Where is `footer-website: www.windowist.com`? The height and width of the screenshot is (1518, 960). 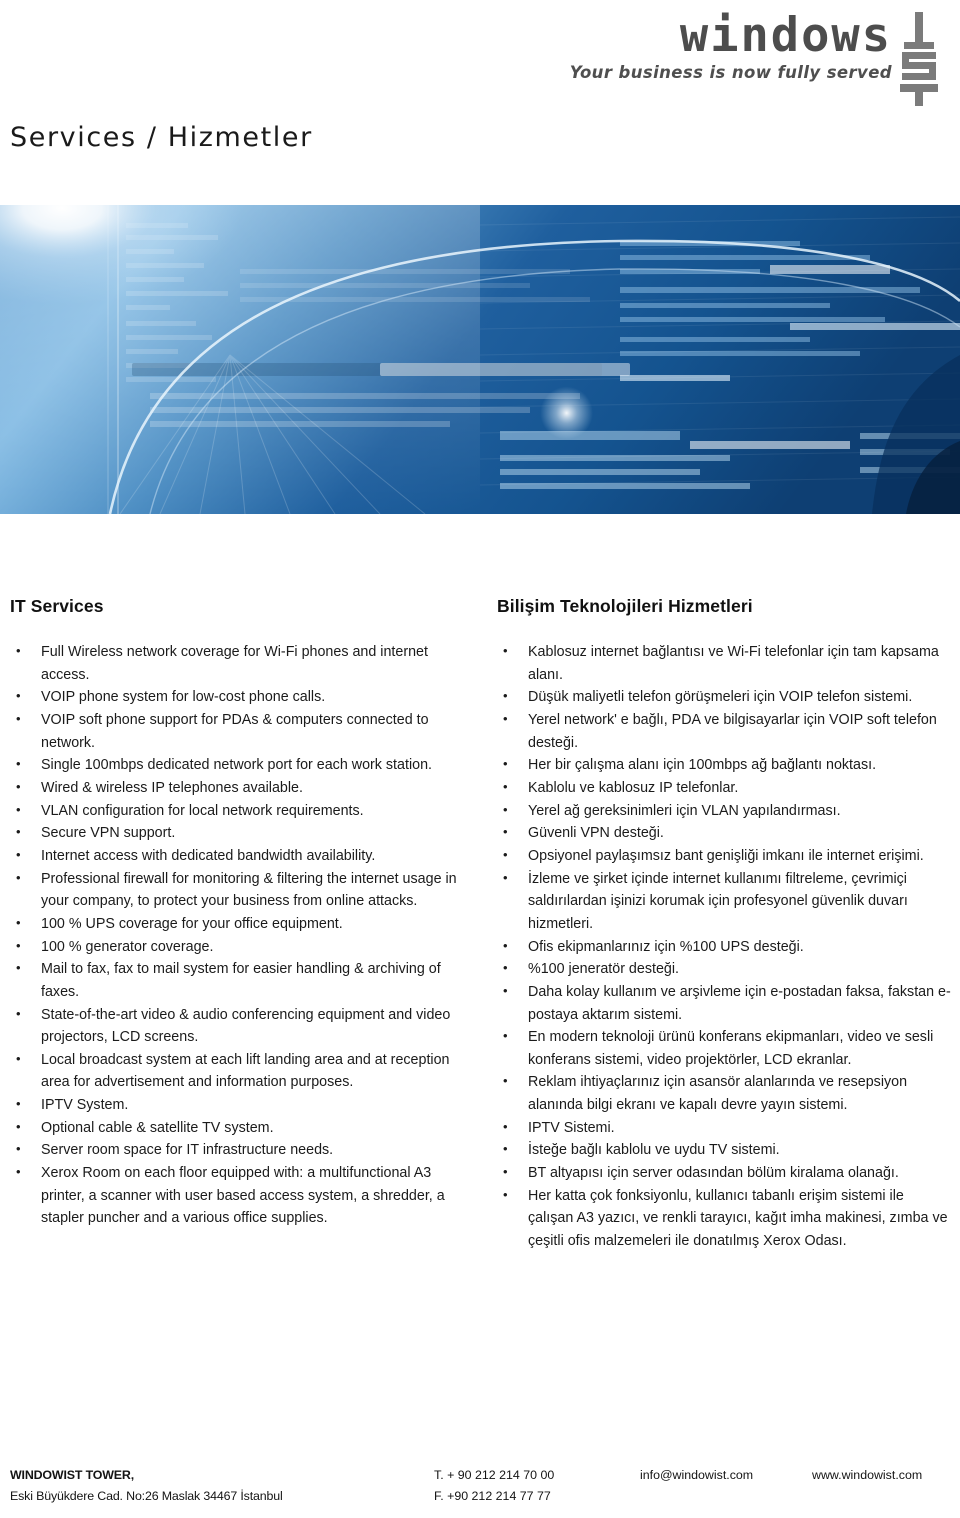 footer-website: www.windowist.com is located at coordinates (867, 1475).